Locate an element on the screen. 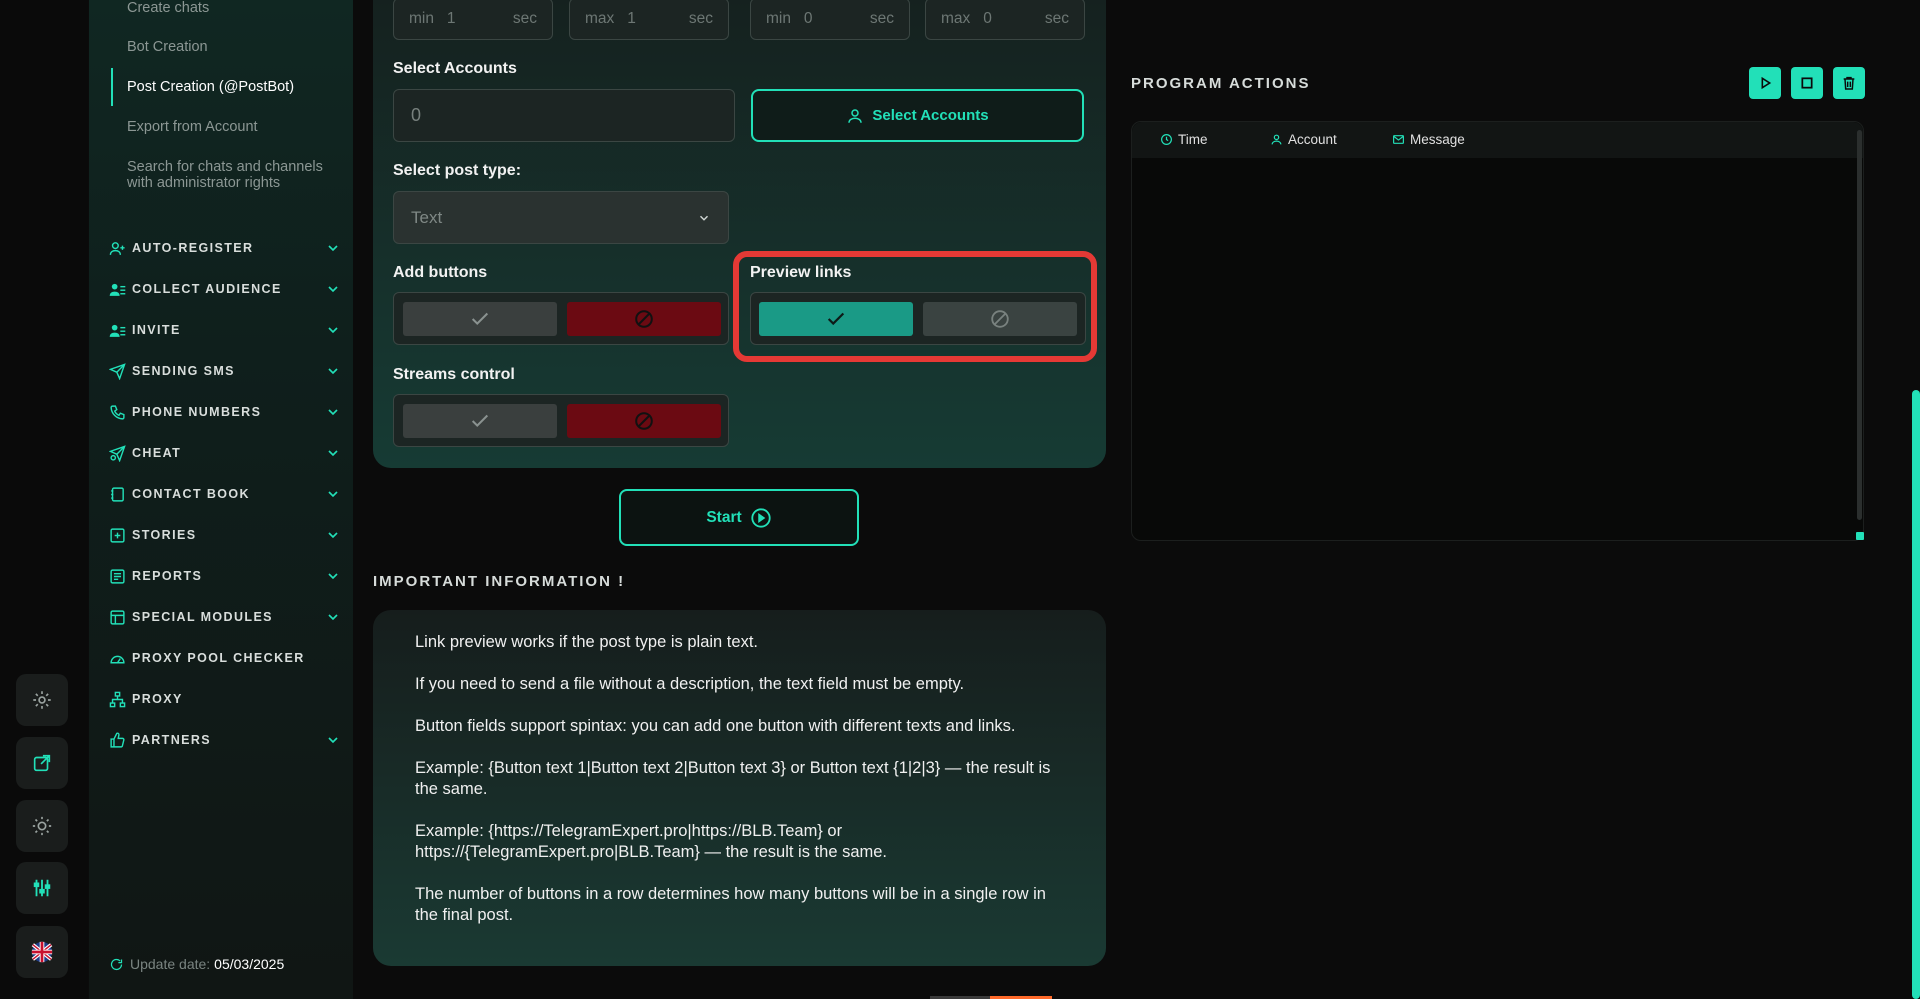  page-scrollbar is located at coordinates (1916, 694).